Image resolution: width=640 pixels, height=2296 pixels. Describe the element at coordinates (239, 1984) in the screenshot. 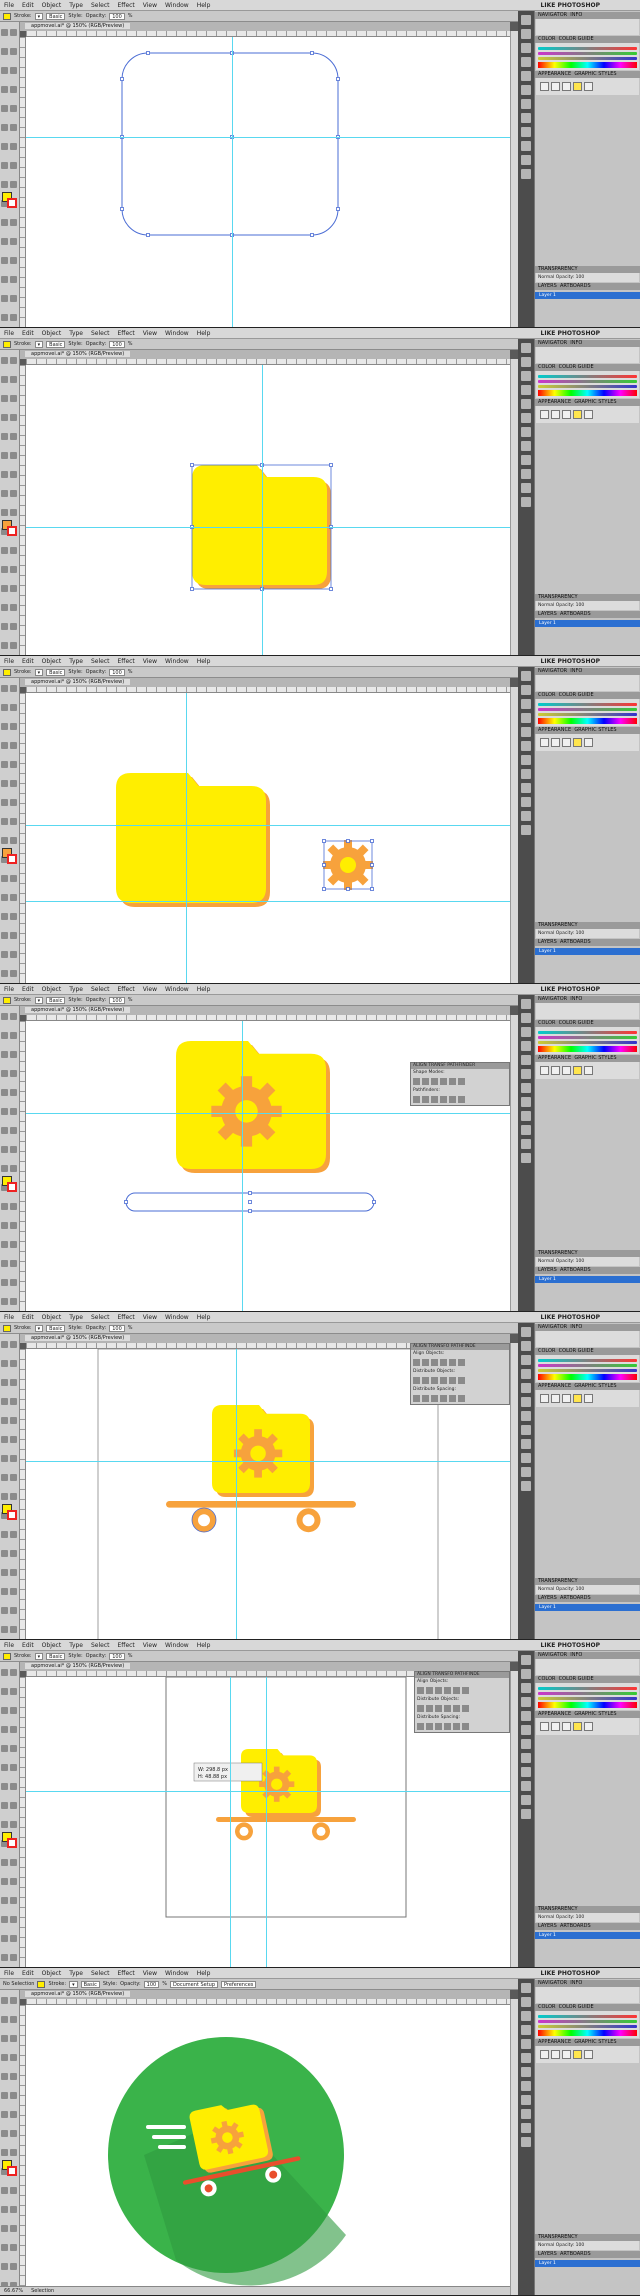

I see `preferences-button: Preferences` at that location.